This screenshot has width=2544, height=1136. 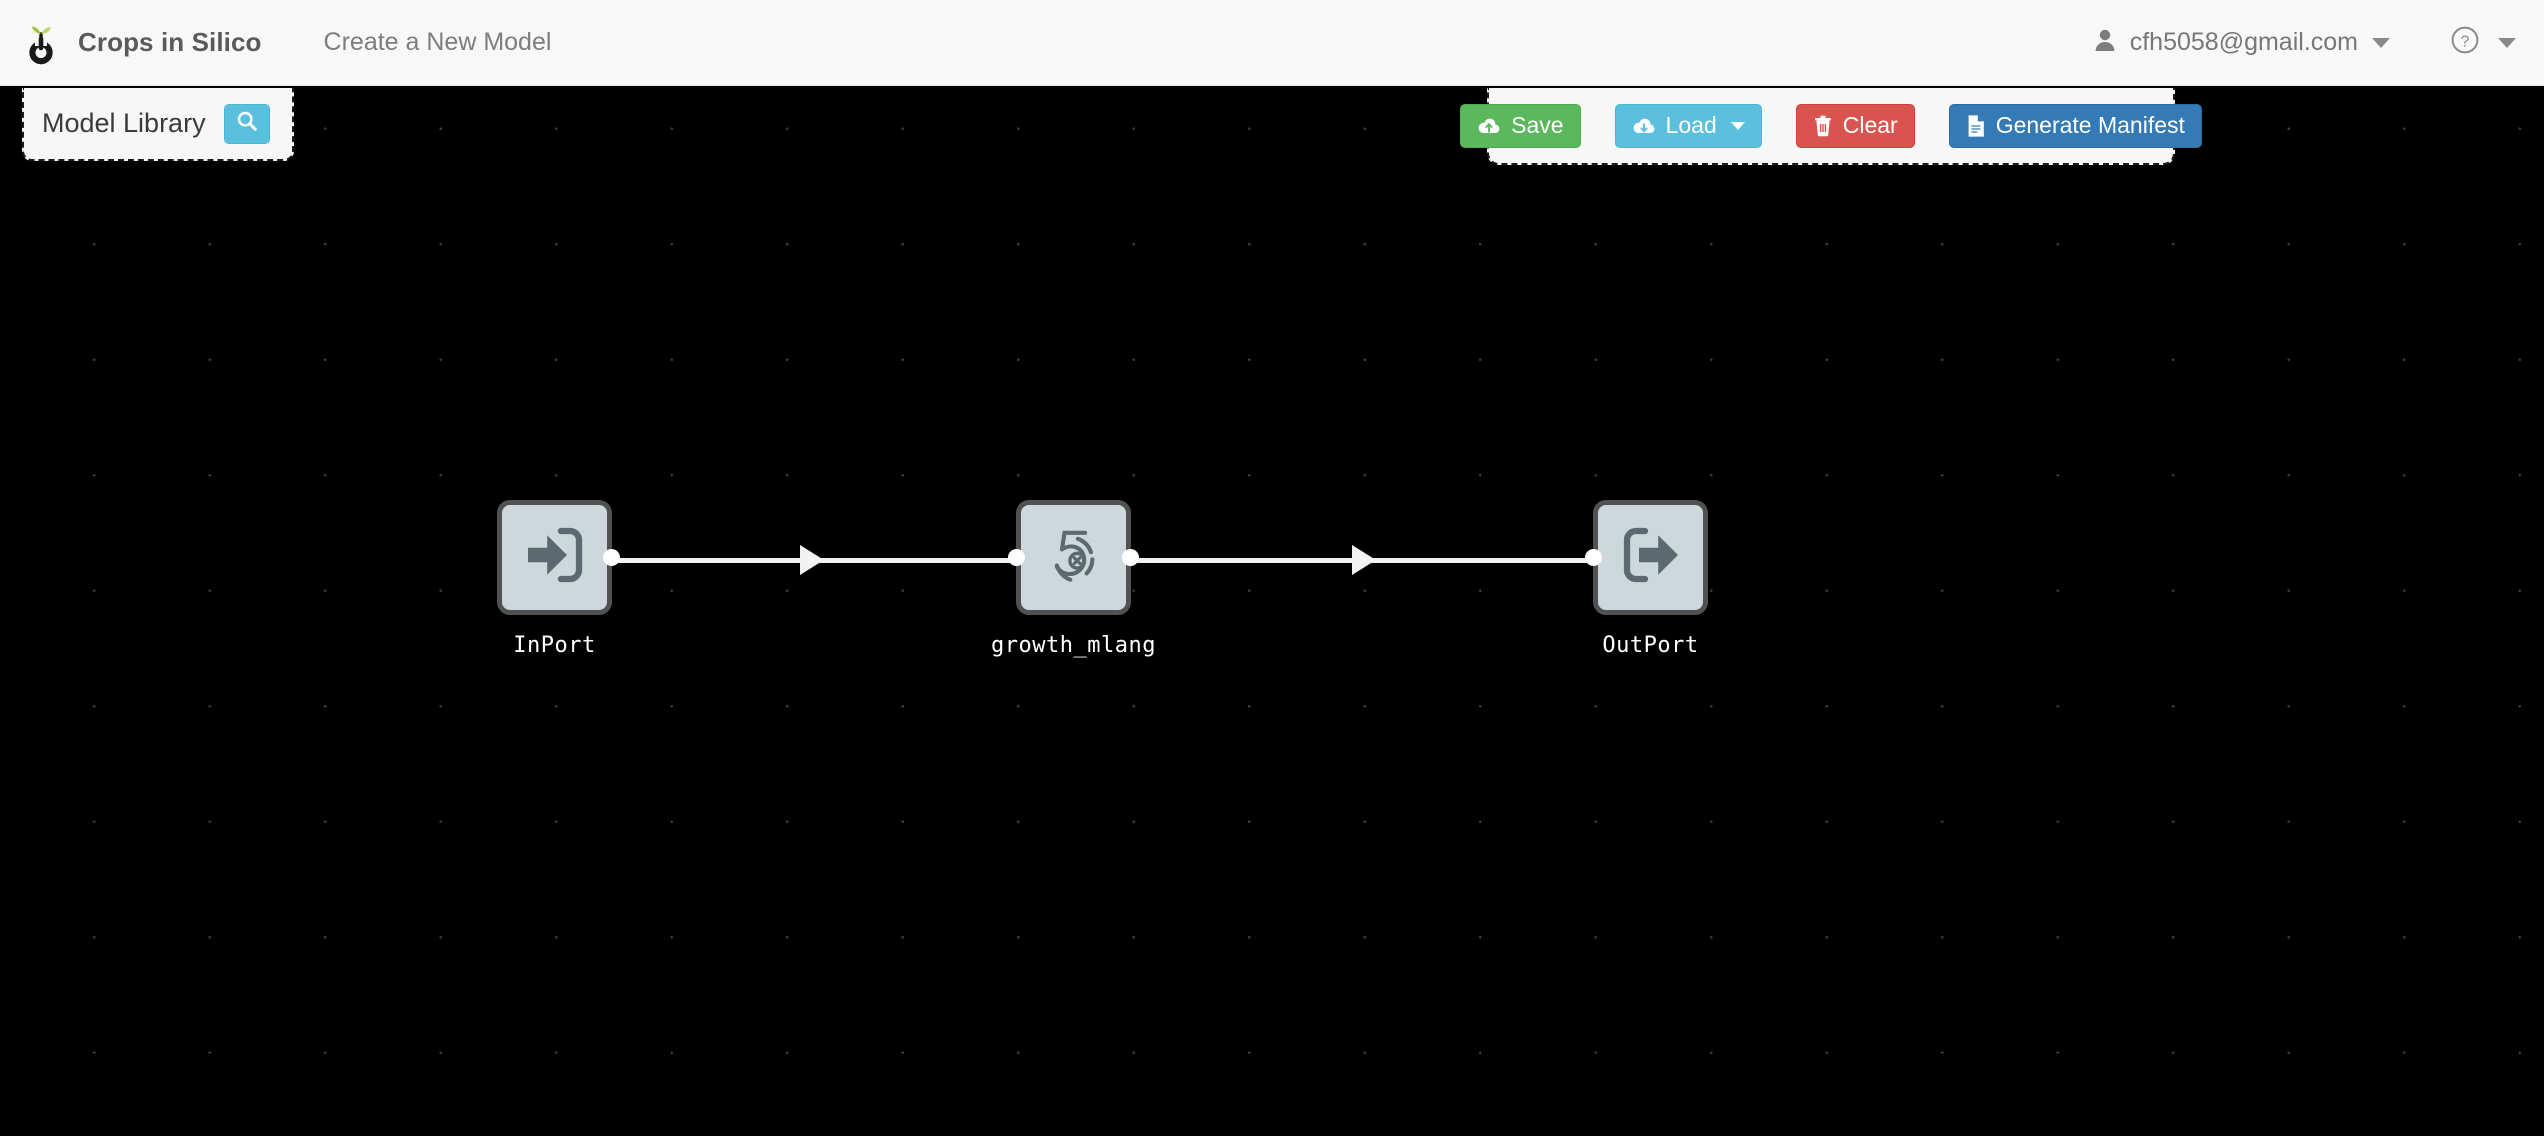 I want to click on brand-title: Crops in Silico, so click(x=170, y=42).